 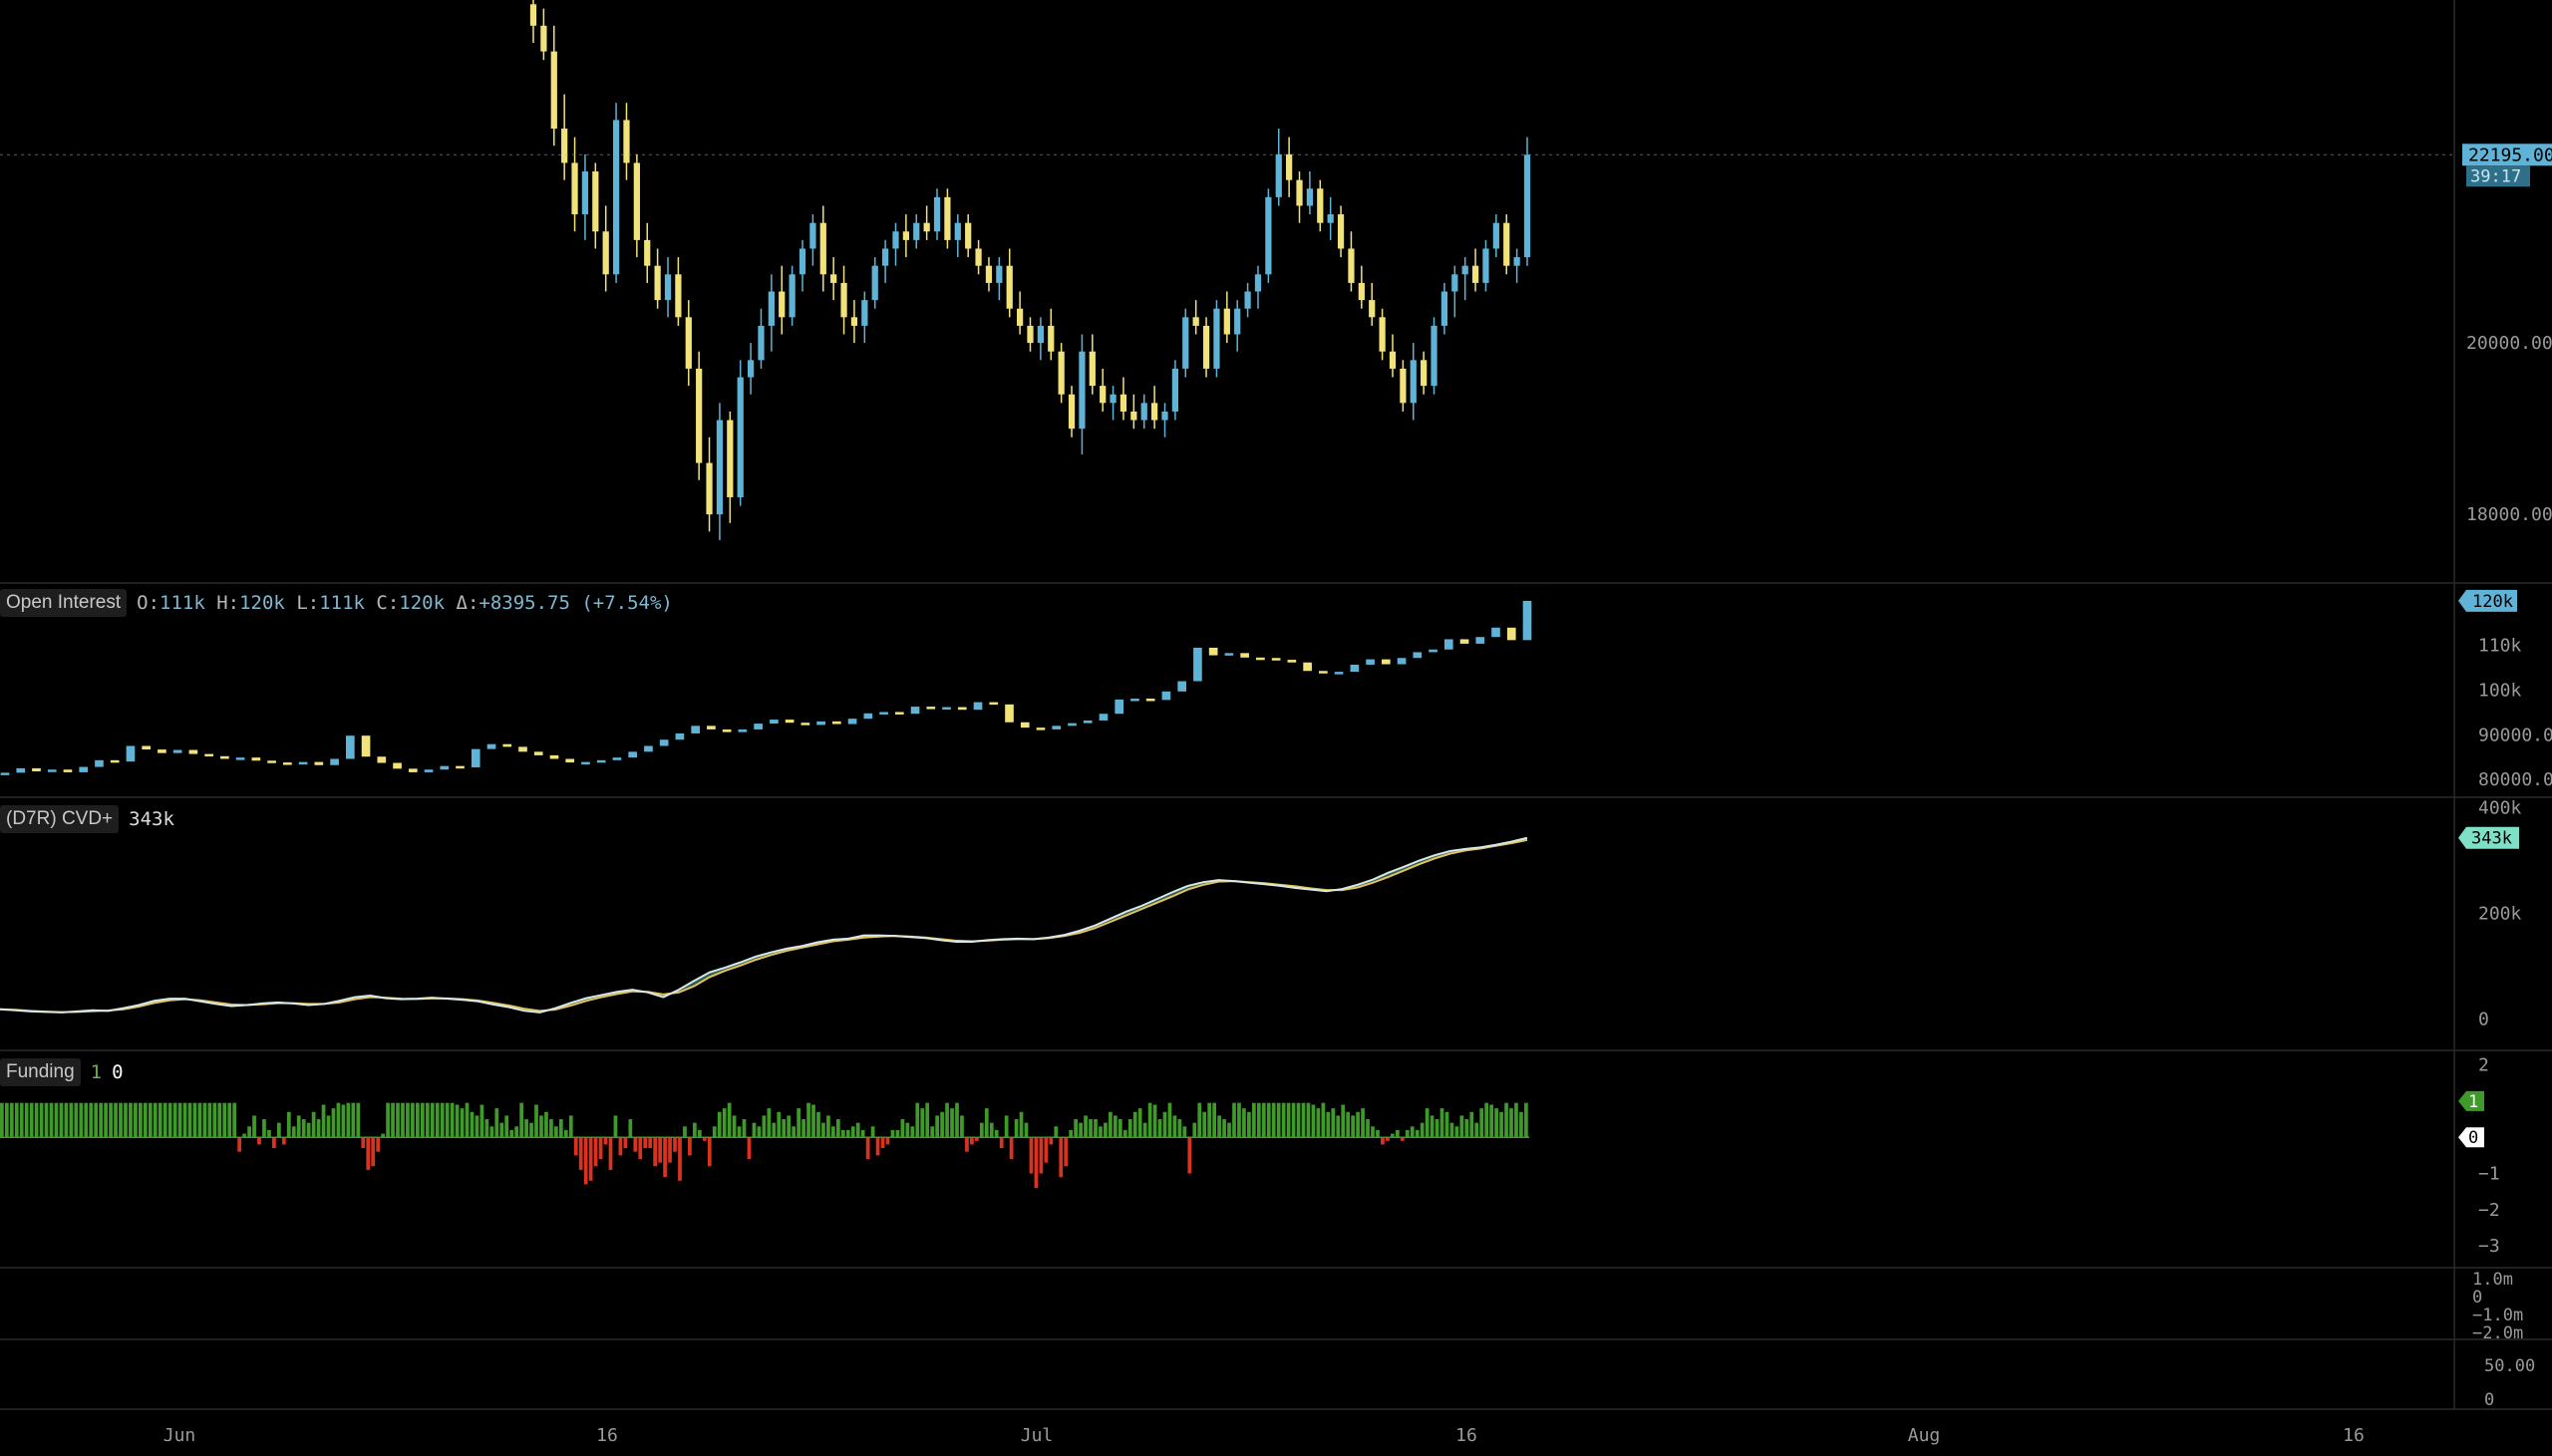 I want to click on funding-tick-label: 2, so click(x=2483, y=1065).